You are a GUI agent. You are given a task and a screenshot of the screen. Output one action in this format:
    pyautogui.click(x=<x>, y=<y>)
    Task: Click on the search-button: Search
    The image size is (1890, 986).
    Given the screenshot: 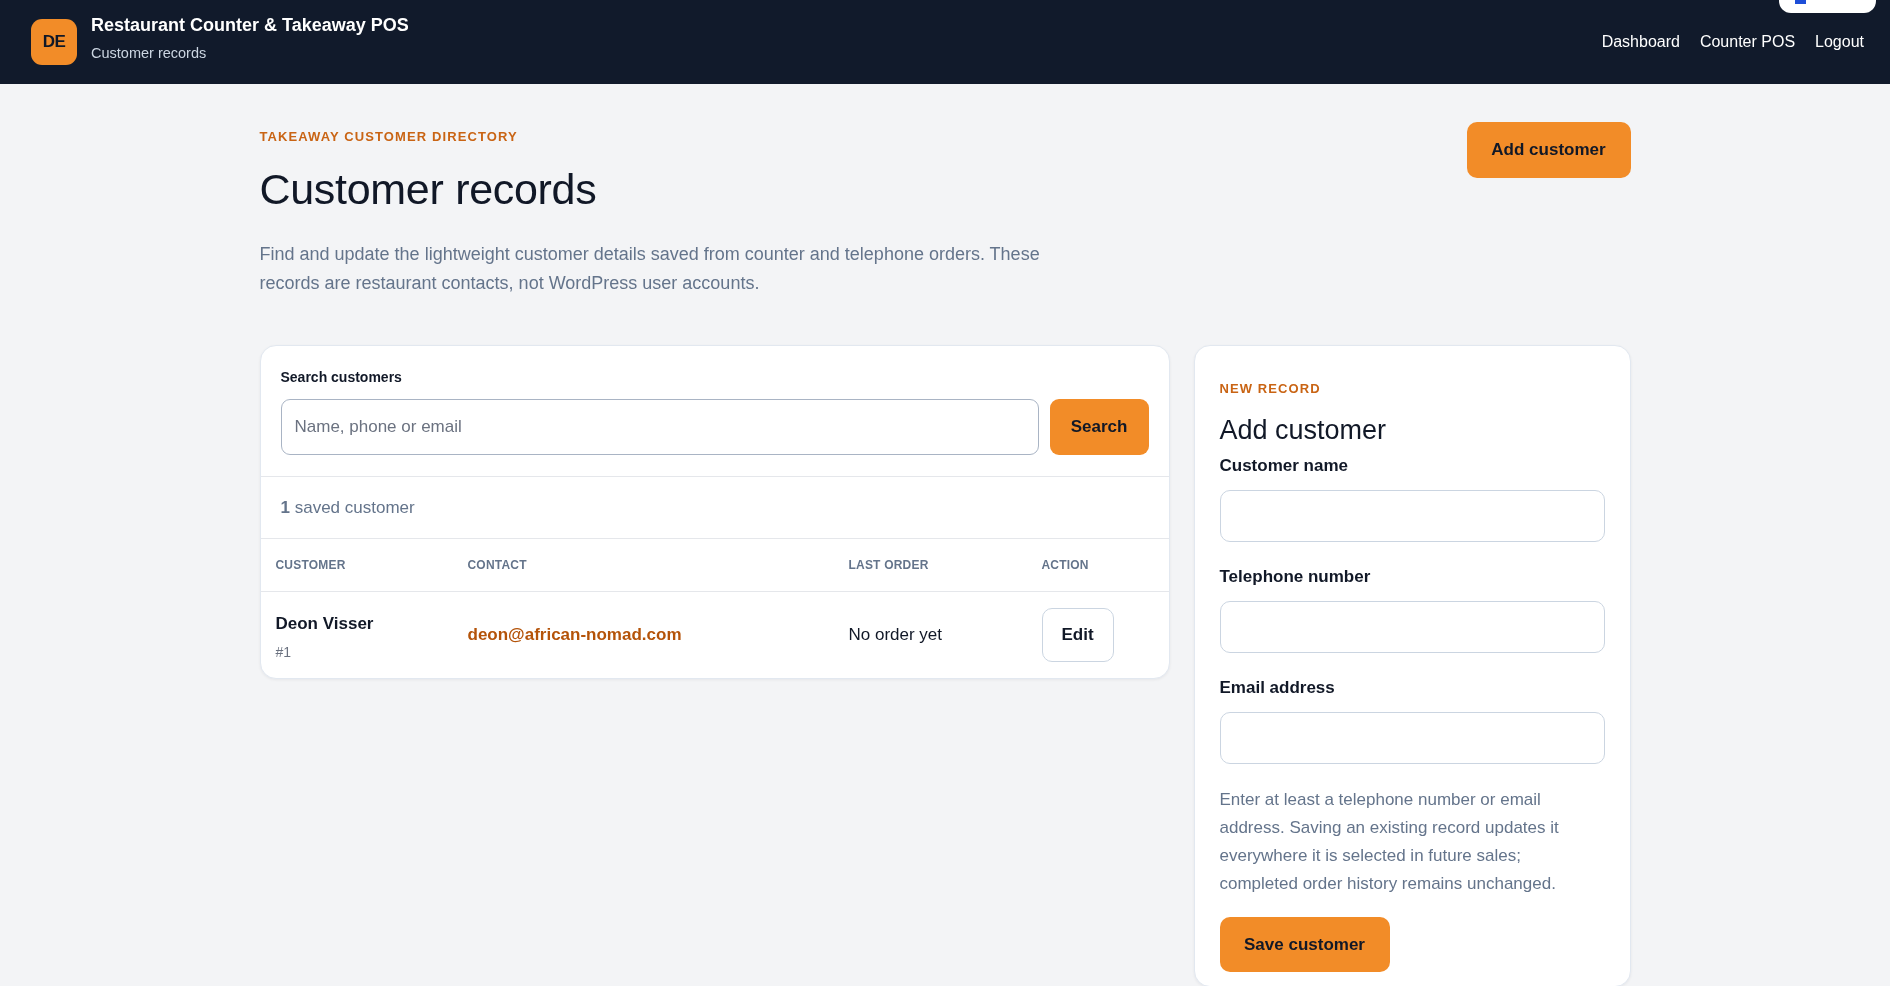 What is the action you would take?
    pyautogui.click(x=1099, y=427)
    